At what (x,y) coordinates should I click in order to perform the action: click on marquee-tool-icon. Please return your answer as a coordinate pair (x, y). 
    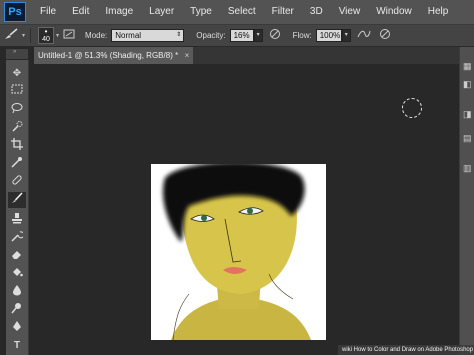
    Looking at the image, I should click on (17, 92).